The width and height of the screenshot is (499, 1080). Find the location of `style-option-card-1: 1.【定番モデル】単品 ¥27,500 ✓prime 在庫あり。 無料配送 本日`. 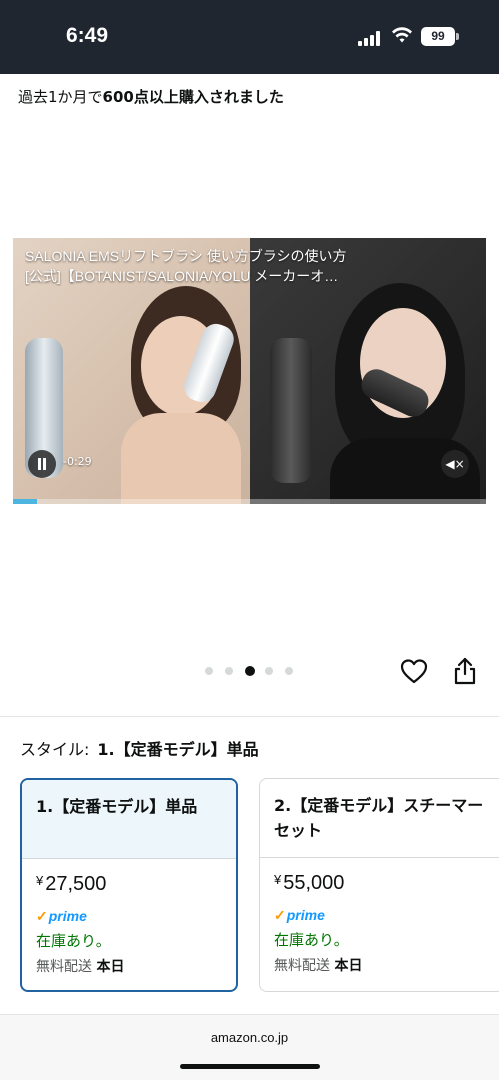

style-option-card-1: 1.【定番モデル】単品 ¥27,500 ✓prime 在庫あり。 無料配送 本日 is located at coordinates (129, 885).